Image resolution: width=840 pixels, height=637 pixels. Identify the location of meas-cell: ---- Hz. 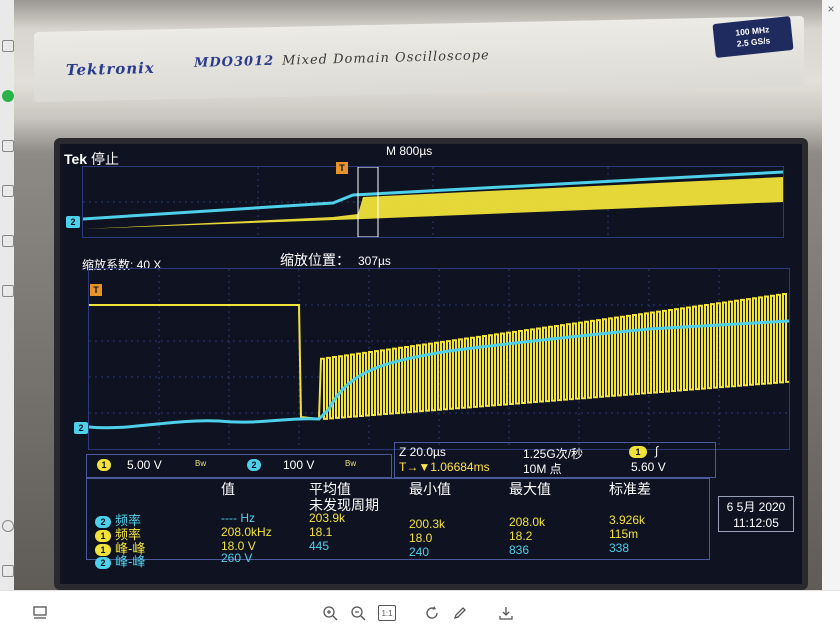
(238, 518).